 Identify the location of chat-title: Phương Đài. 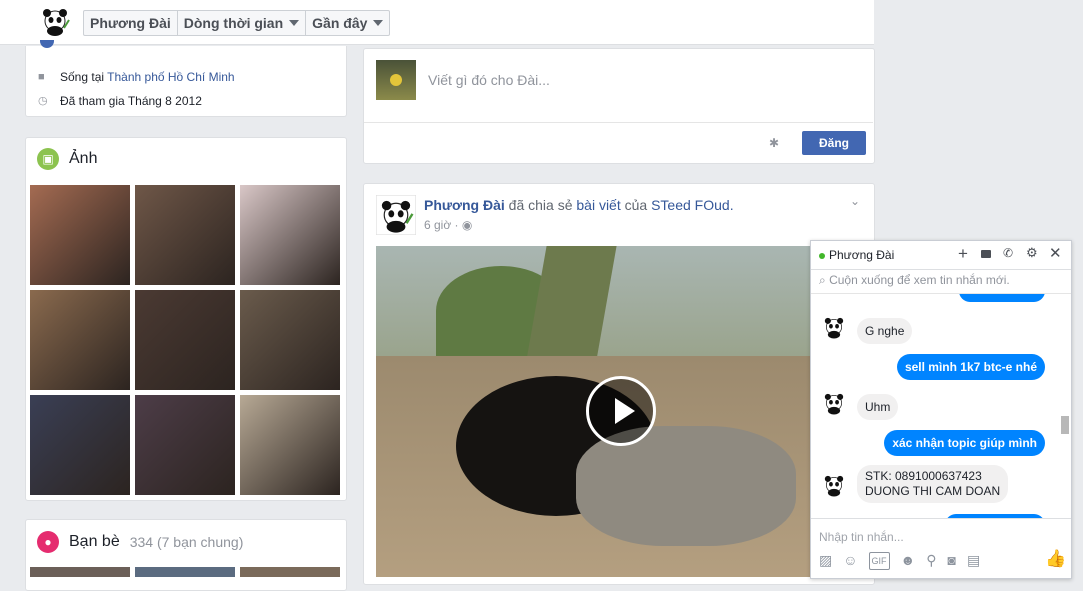
(861, 255).